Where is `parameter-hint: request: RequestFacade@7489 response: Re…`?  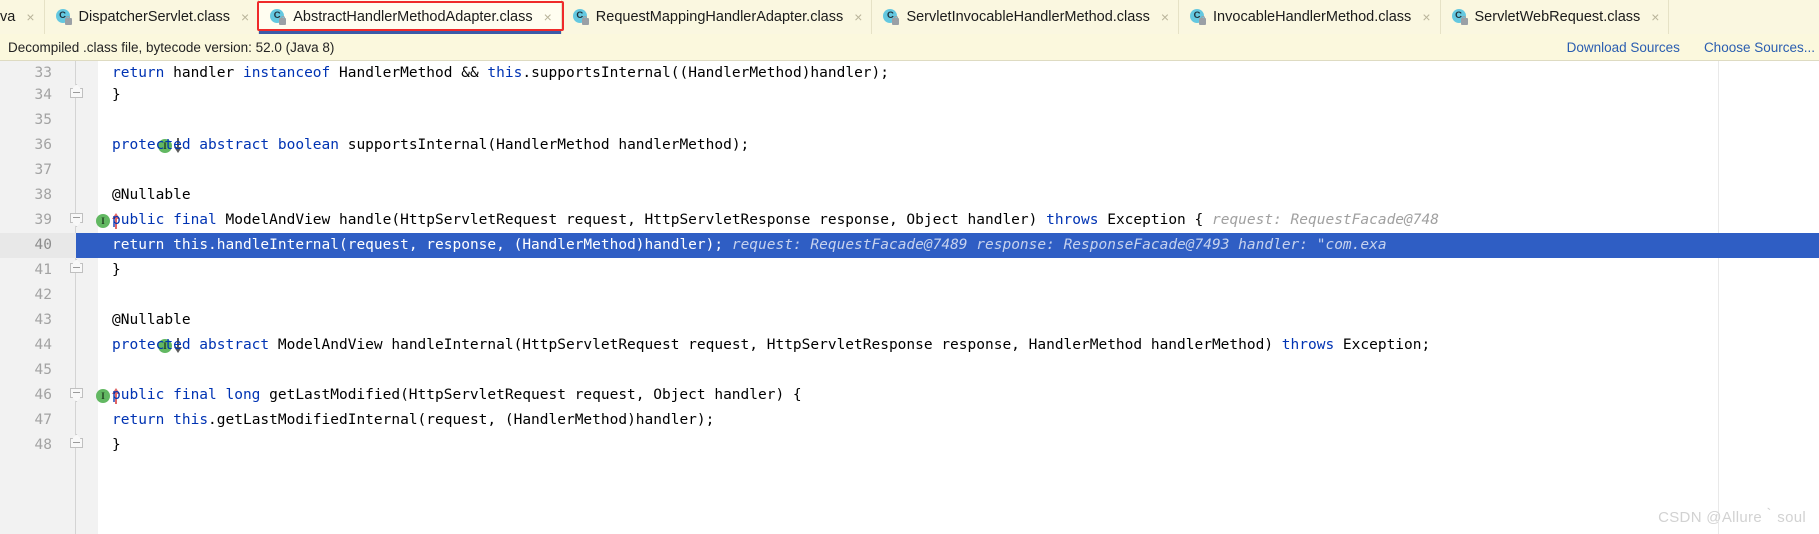
parameter-hint: request: RequestFacade@7489 response: Re… is located at coordinates (1055, 245).